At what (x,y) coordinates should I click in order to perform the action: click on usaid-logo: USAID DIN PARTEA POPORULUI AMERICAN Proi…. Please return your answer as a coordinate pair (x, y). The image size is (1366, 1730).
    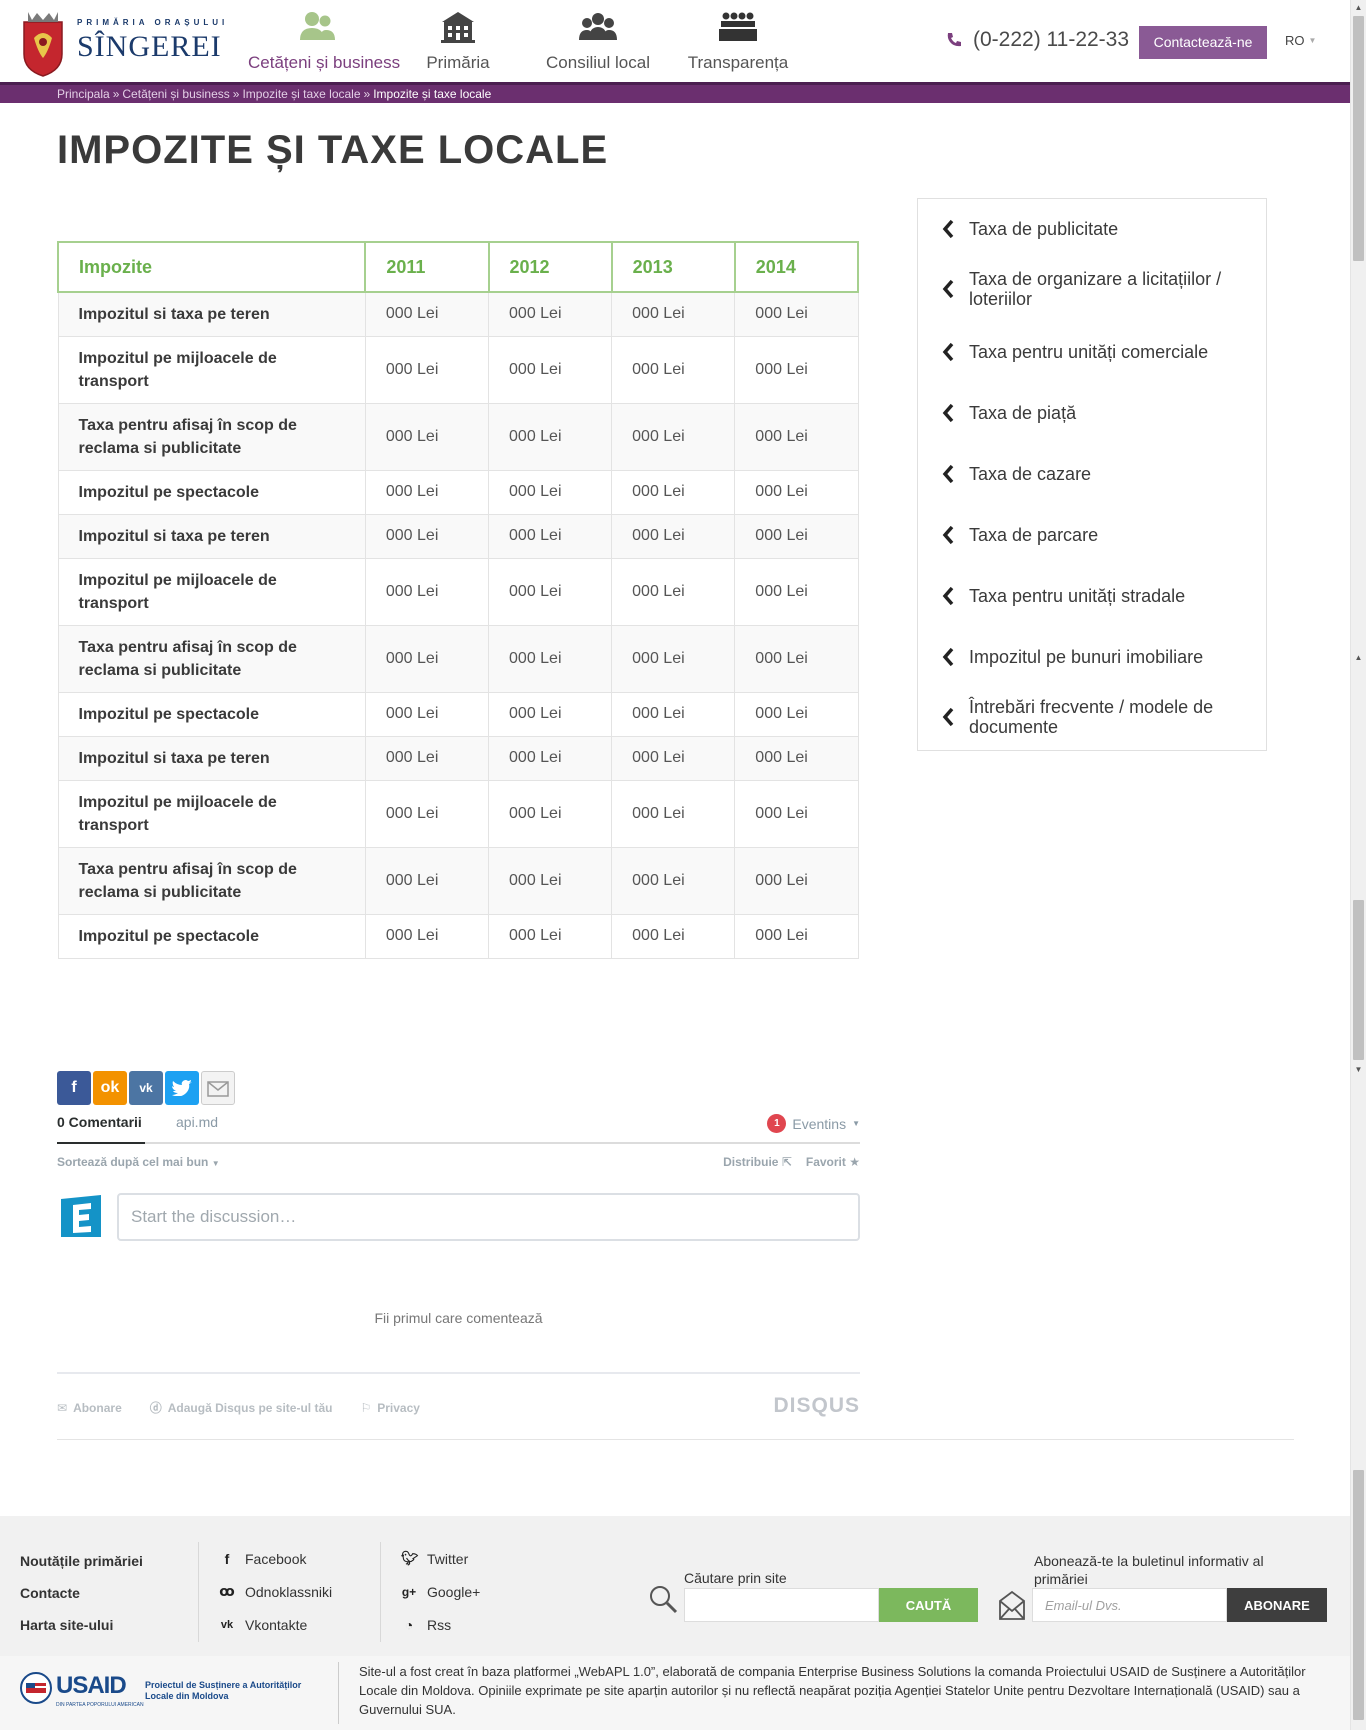
    Looking at the image, I should click on (170, 1690).